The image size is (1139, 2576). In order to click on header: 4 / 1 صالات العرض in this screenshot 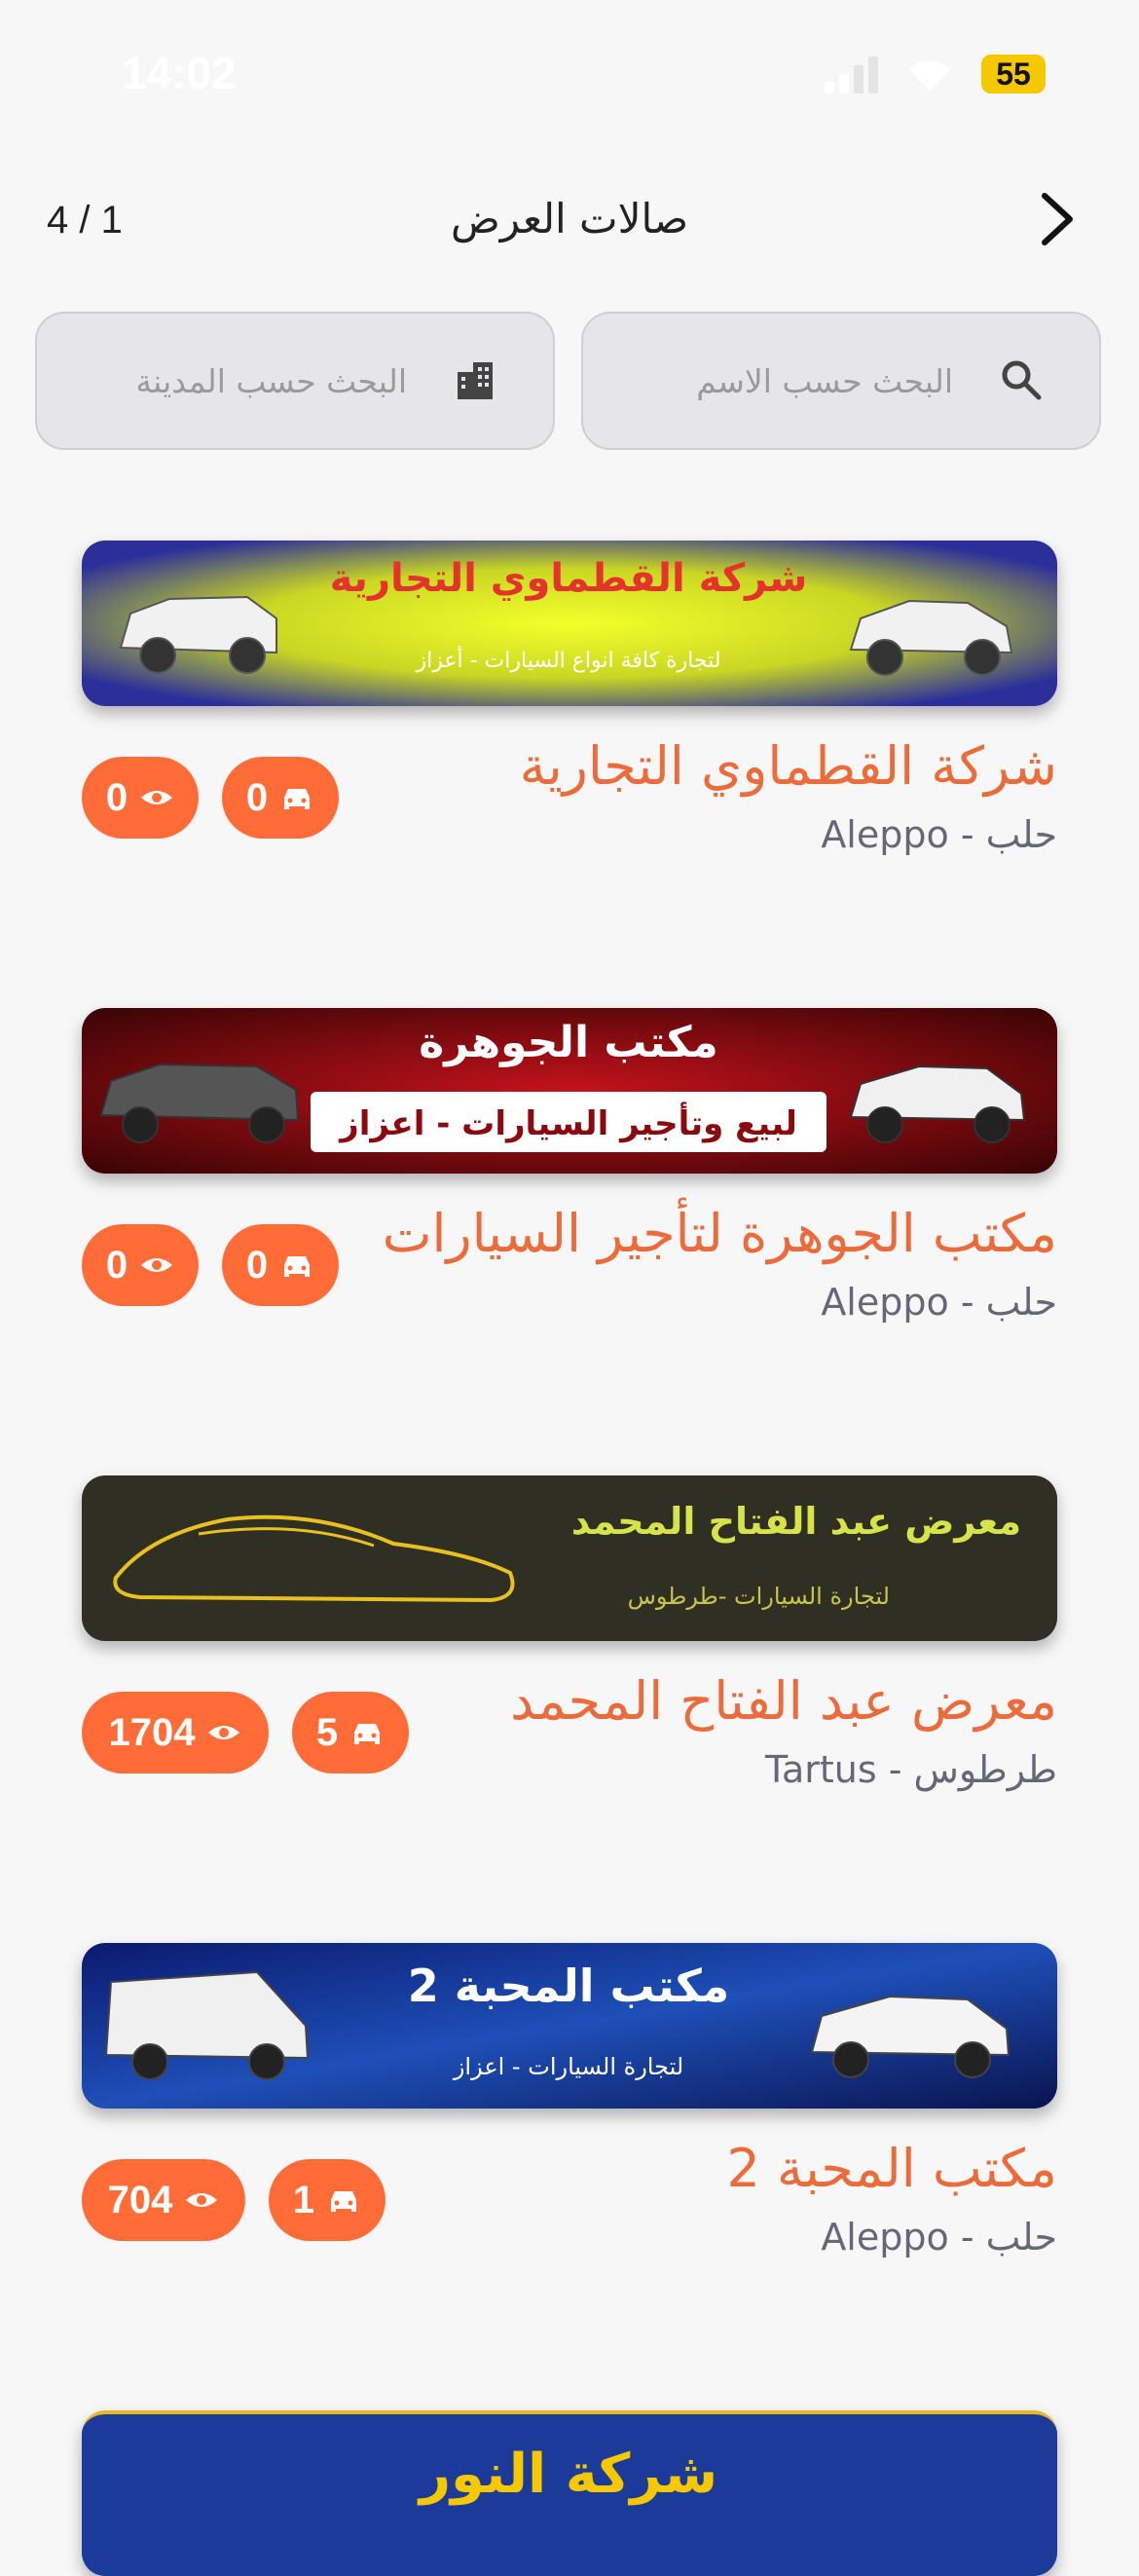, I will do `click(569, 219)`.